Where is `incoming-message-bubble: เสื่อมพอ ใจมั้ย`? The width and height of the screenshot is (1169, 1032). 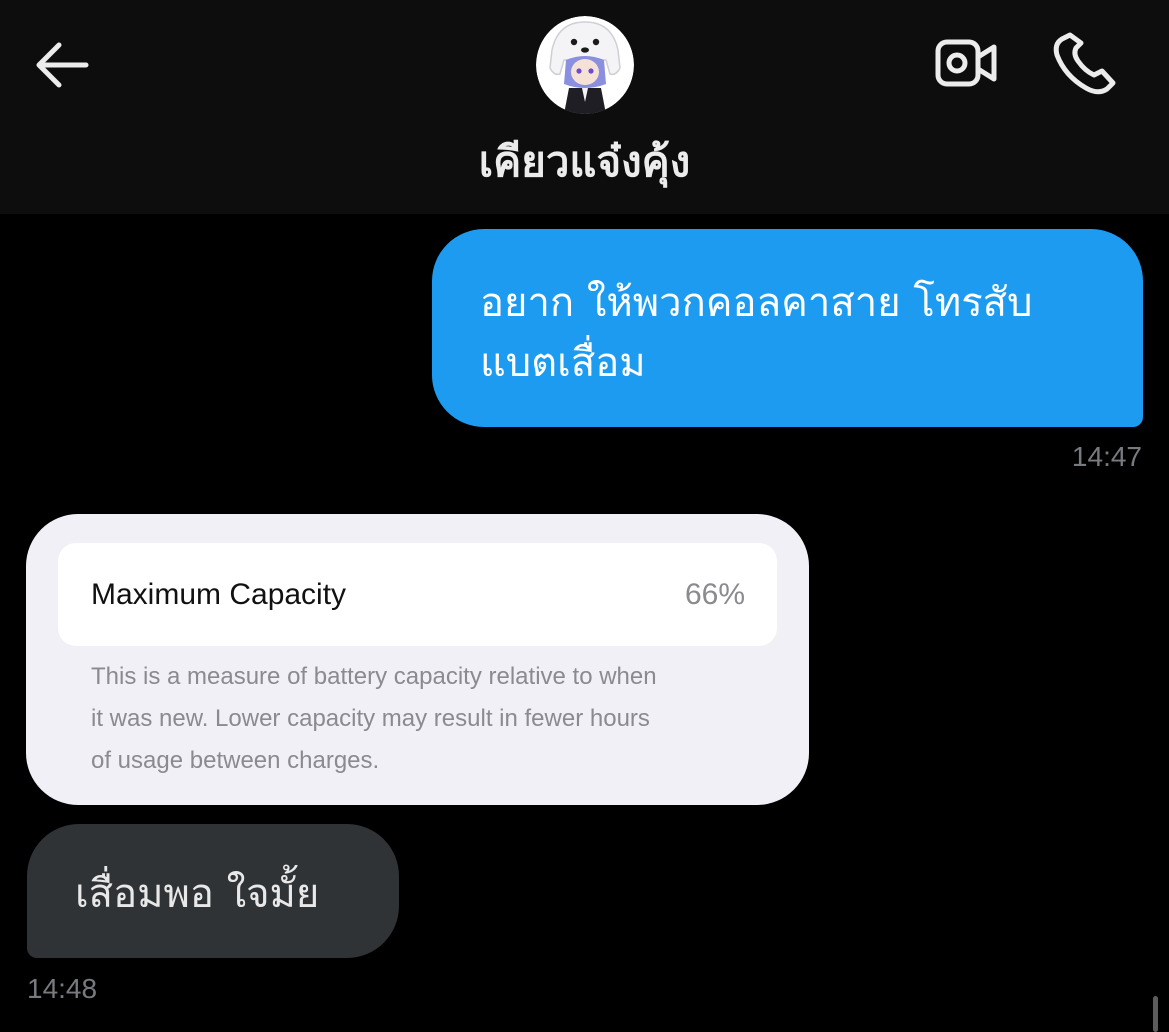 incoming-message-bubble: เสื่อมพอ ใจมั้ย is located at coordinates (213, 891).